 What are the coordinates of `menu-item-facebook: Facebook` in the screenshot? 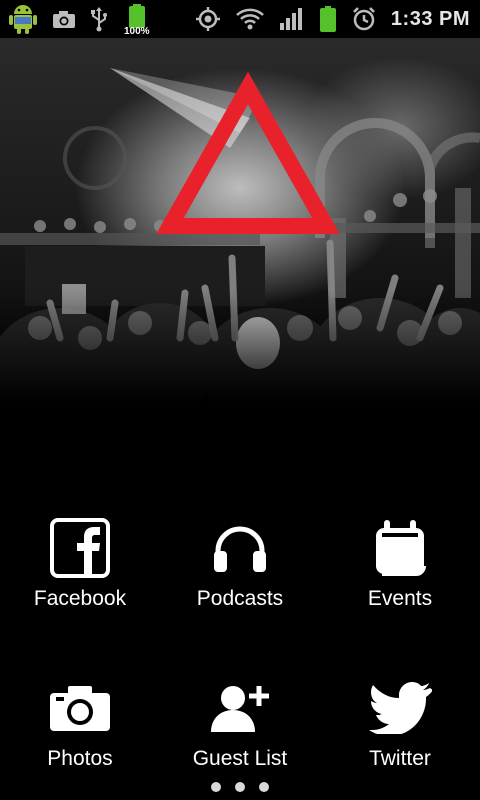 It's located at (80, 563).